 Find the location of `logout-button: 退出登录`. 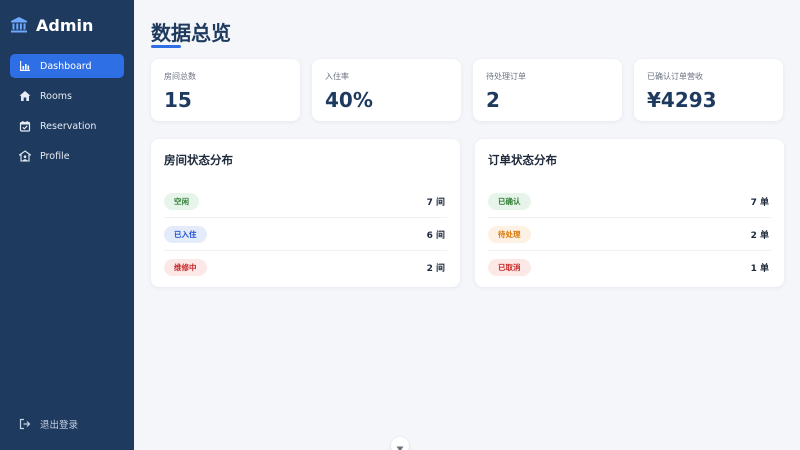

logout-button: 退出登录 is located at coordinates (48, 424).